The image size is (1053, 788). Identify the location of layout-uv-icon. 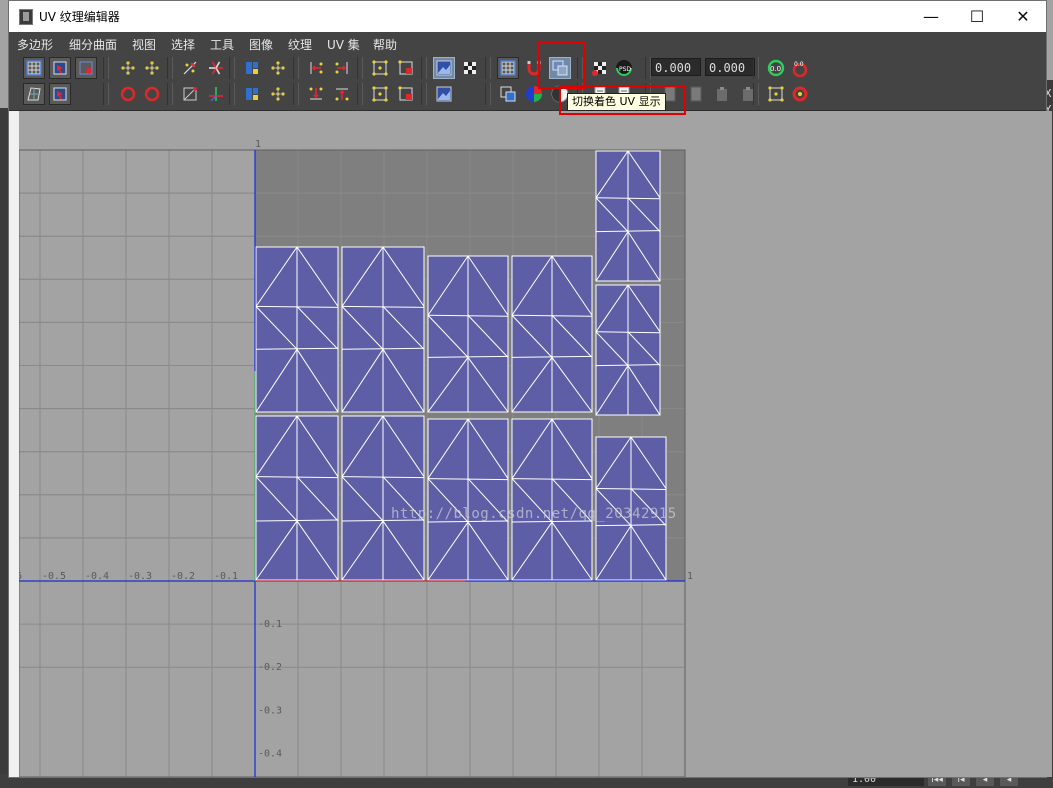
(252, 68).